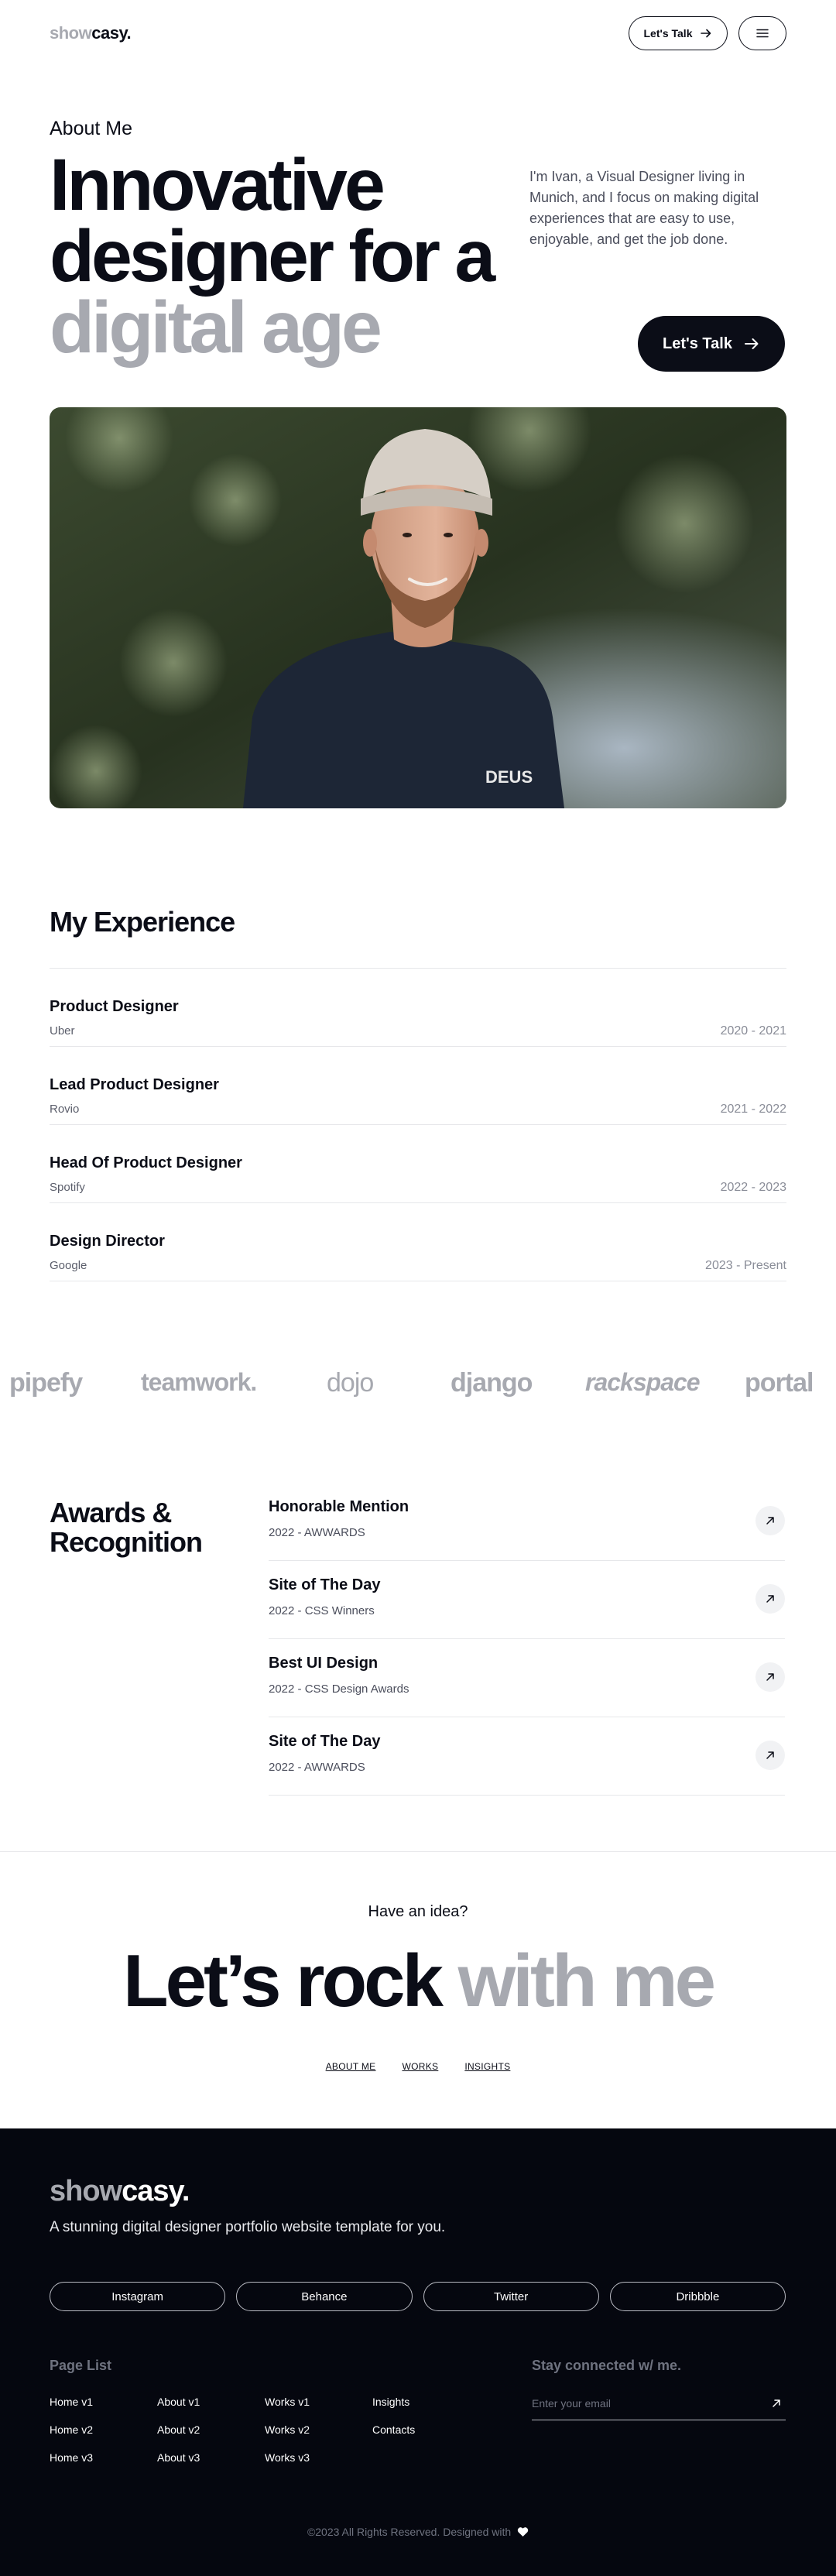 This screenshot has height=2576, width=836. Describe the element at coordinates (138, 2296) in the screenshot. I see `social-instagram-button: Instagram` at that location.